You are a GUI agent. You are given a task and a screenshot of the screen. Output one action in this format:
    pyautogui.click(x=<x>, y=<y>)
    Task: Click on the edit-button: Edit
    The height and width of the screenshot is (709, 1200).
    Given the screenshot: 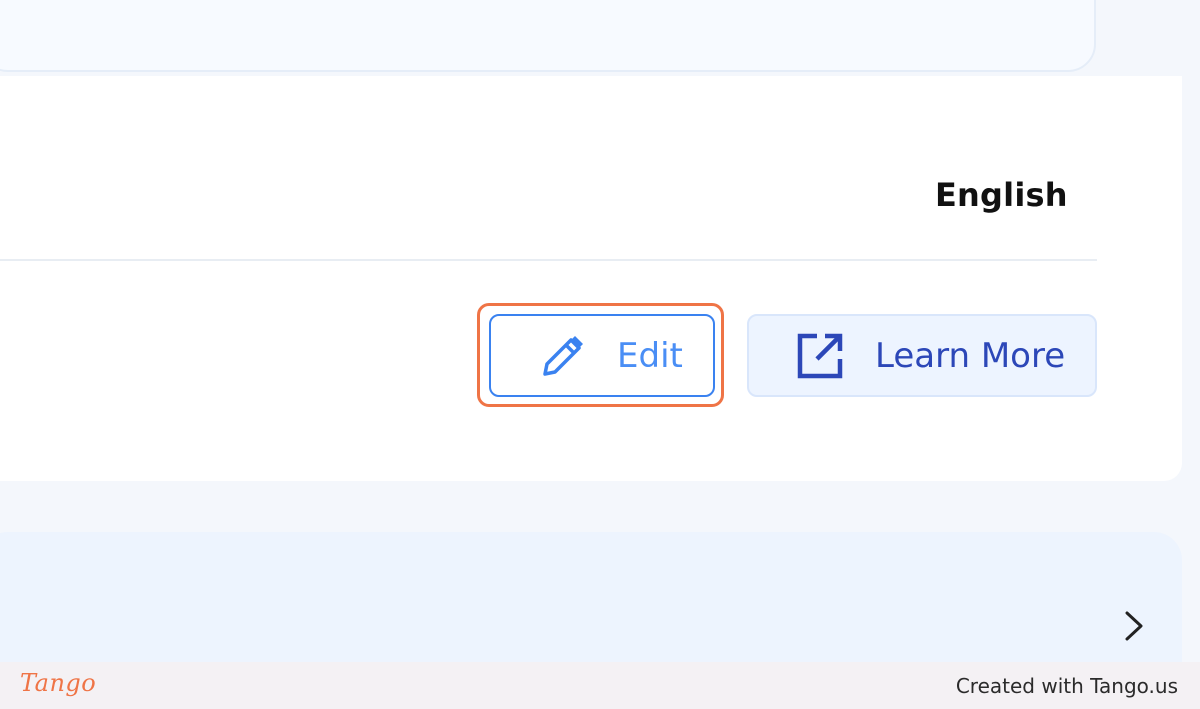 What is the action you would take?
    pyautogui.click(x=602, y=355)
    